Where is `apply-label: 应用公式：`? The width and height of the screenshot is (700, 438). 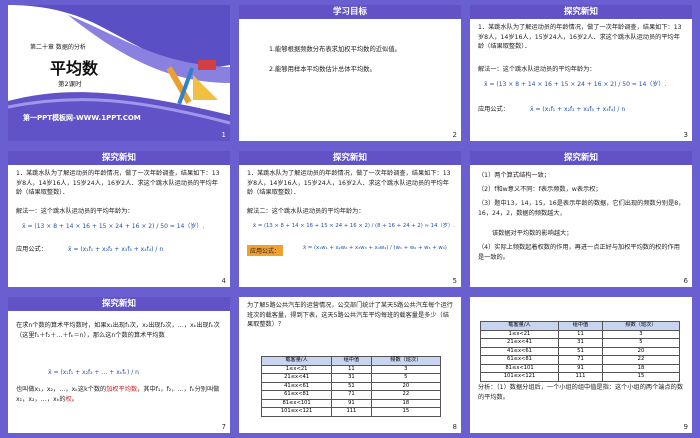
apply-label: 应用公式： is located at coordinates (31, 249).